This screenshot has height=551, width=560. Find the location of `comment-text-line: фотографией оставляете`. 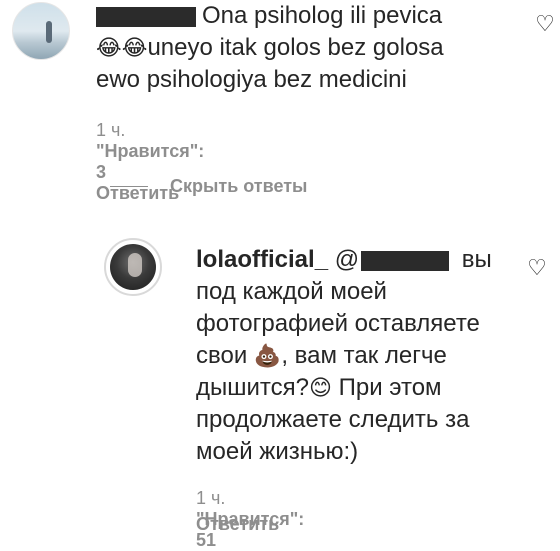

comment-text-line: фотографией оставляете is located at coordinates (338, 323).